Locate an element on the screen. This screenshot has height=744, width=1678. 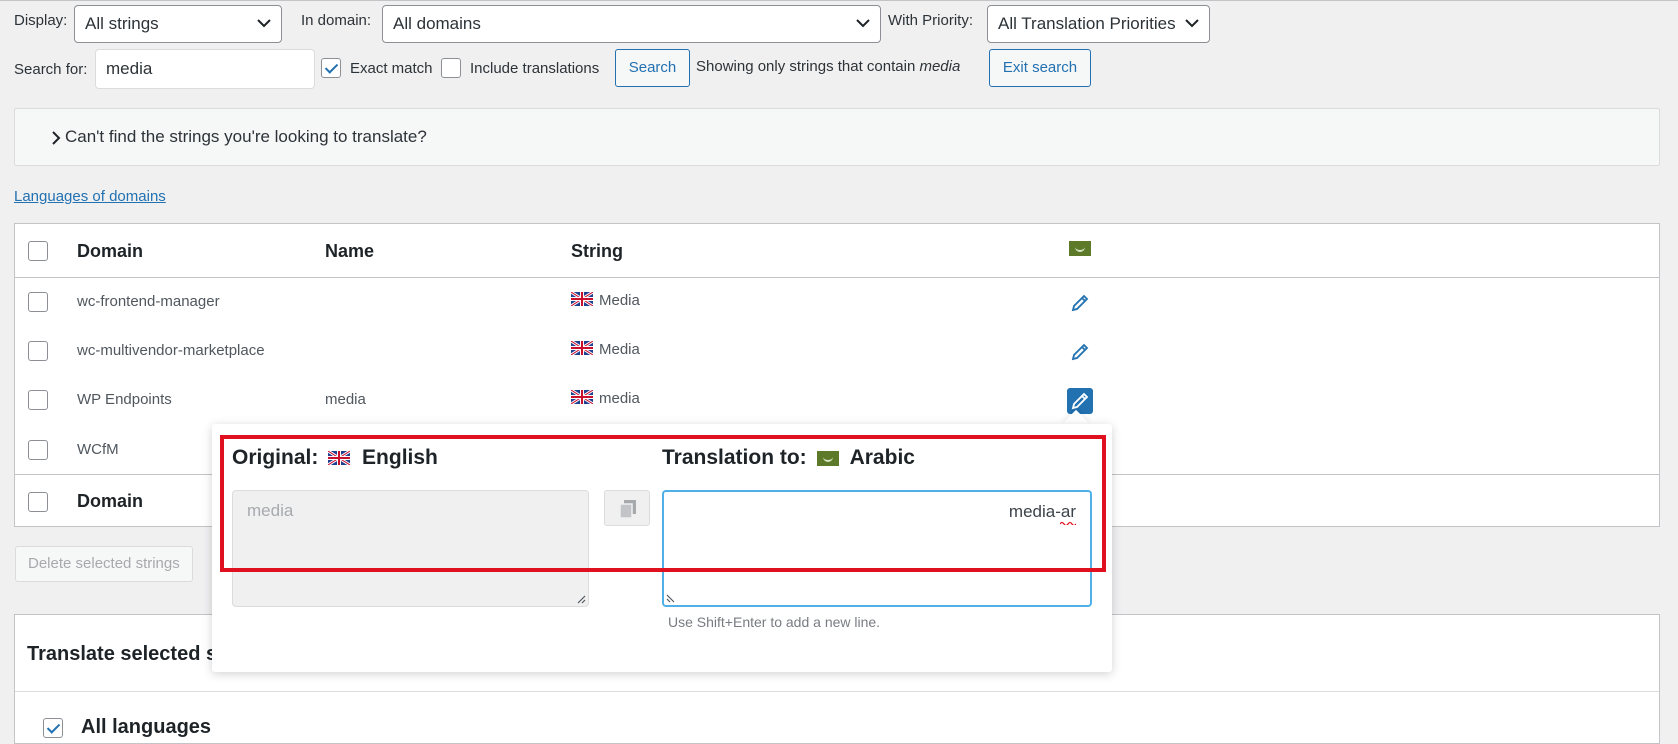
exit-search-button: Exit search is located at coordinates (1040, 68).